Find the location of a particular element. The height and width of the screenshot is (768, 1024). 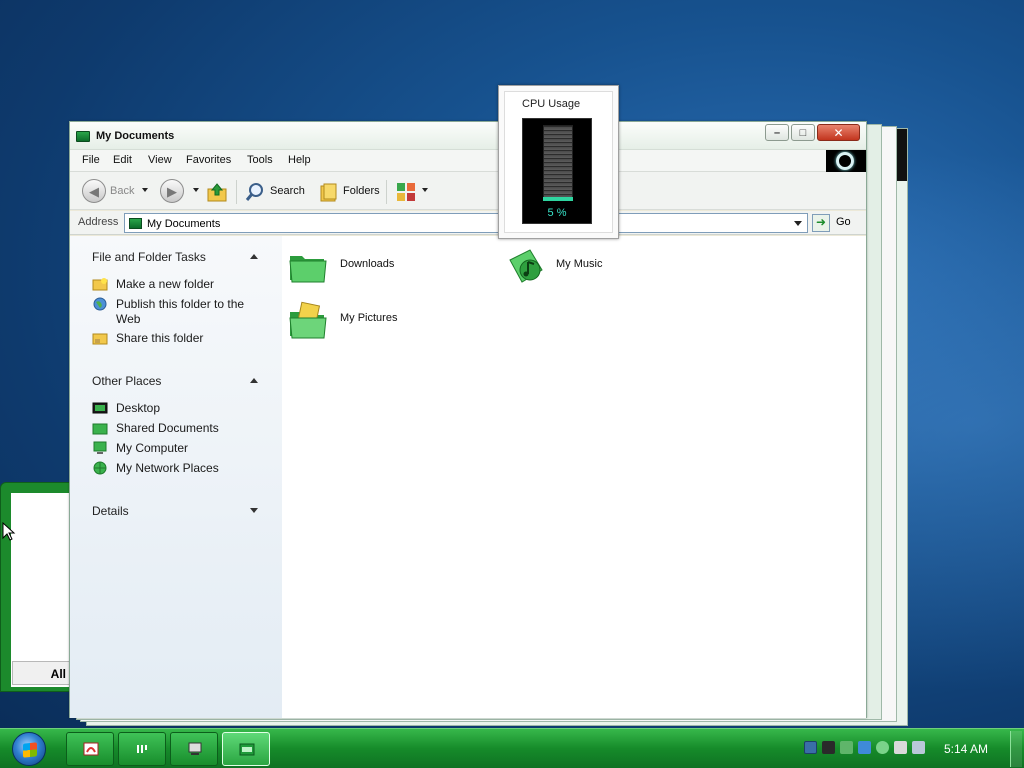

cpu-meter: 5 % is located at coordinates (557, 171).